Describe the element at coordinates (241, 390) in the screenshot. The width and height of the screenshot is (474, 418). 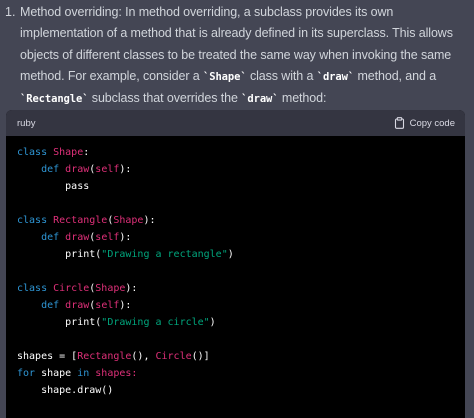
I see `code-line: shape.draw()` at that location.